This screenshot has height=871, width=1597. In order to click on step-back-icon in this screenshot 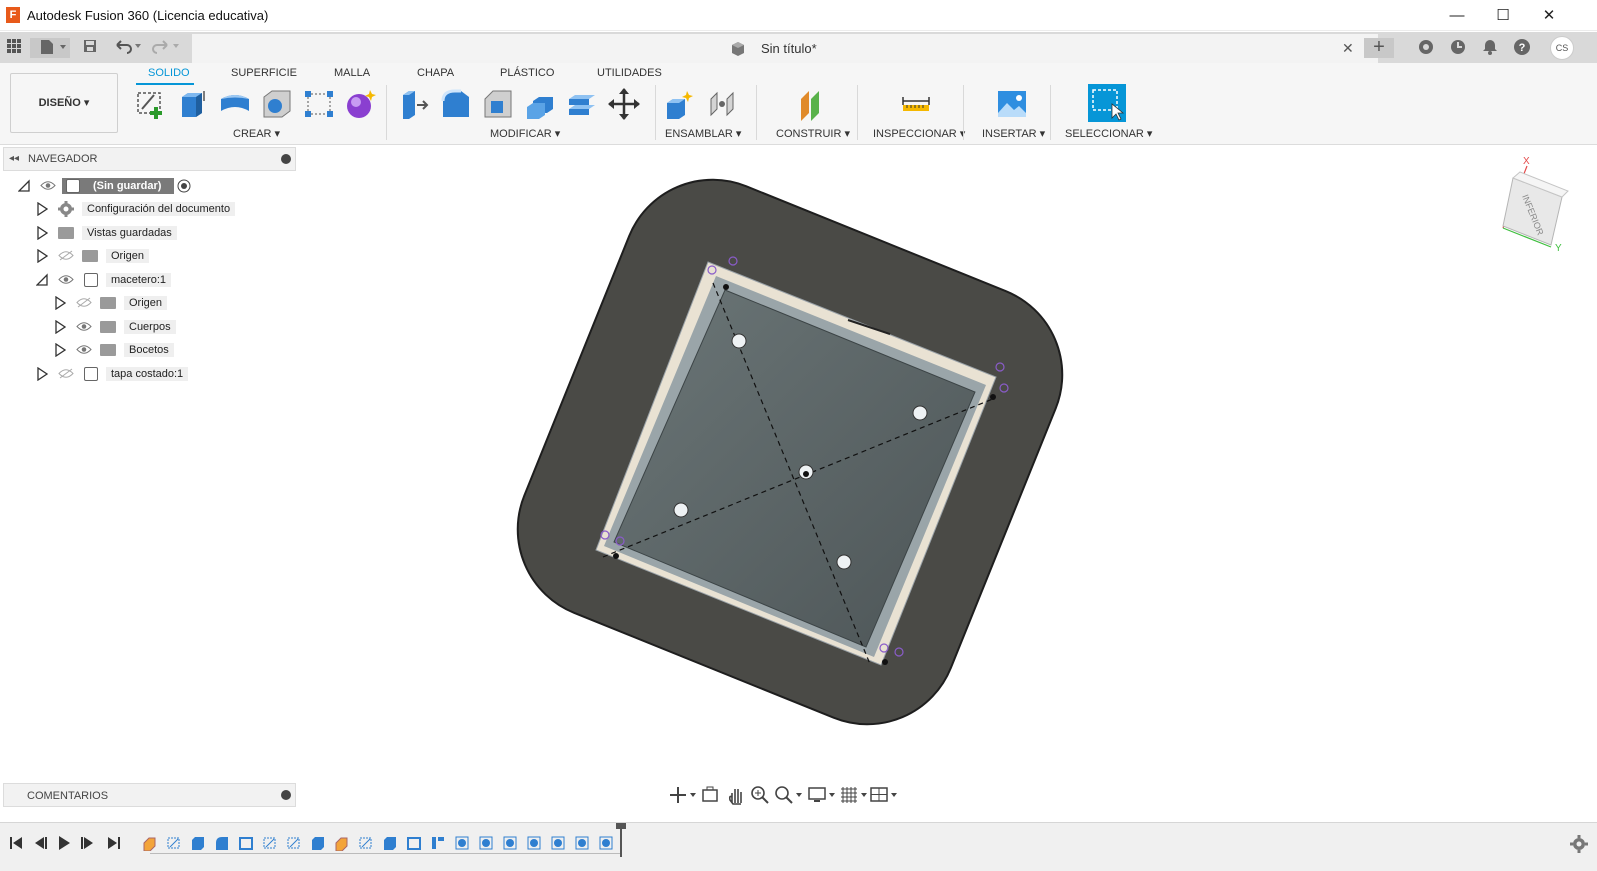, I will do `click(40, 843)`.